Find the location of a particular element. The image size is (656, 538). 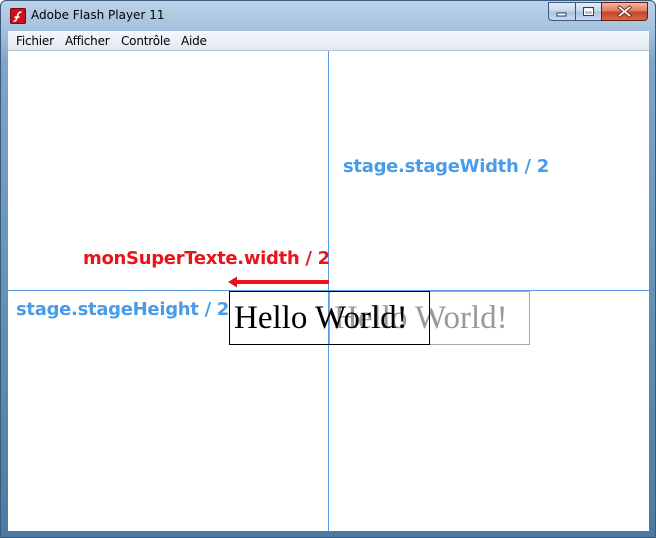

maximize-icon is located at coordinates (588, 11).